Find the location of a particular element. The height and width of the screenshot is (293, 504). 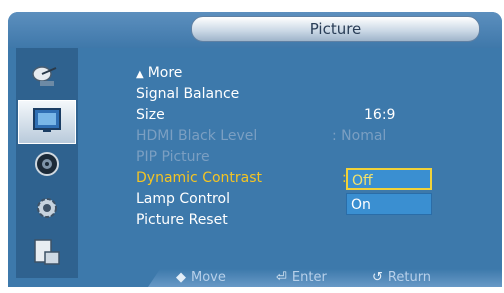

picture-icon is located at coordinates (47, 122).